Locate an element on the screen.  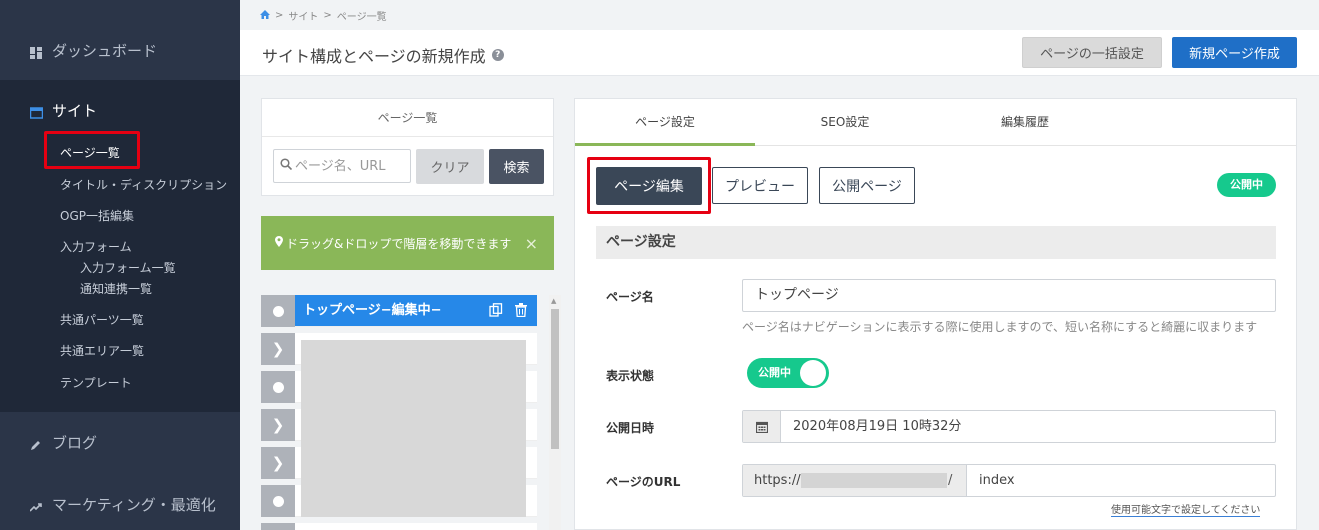
redacted-domain is located at coordinates (874, 480).